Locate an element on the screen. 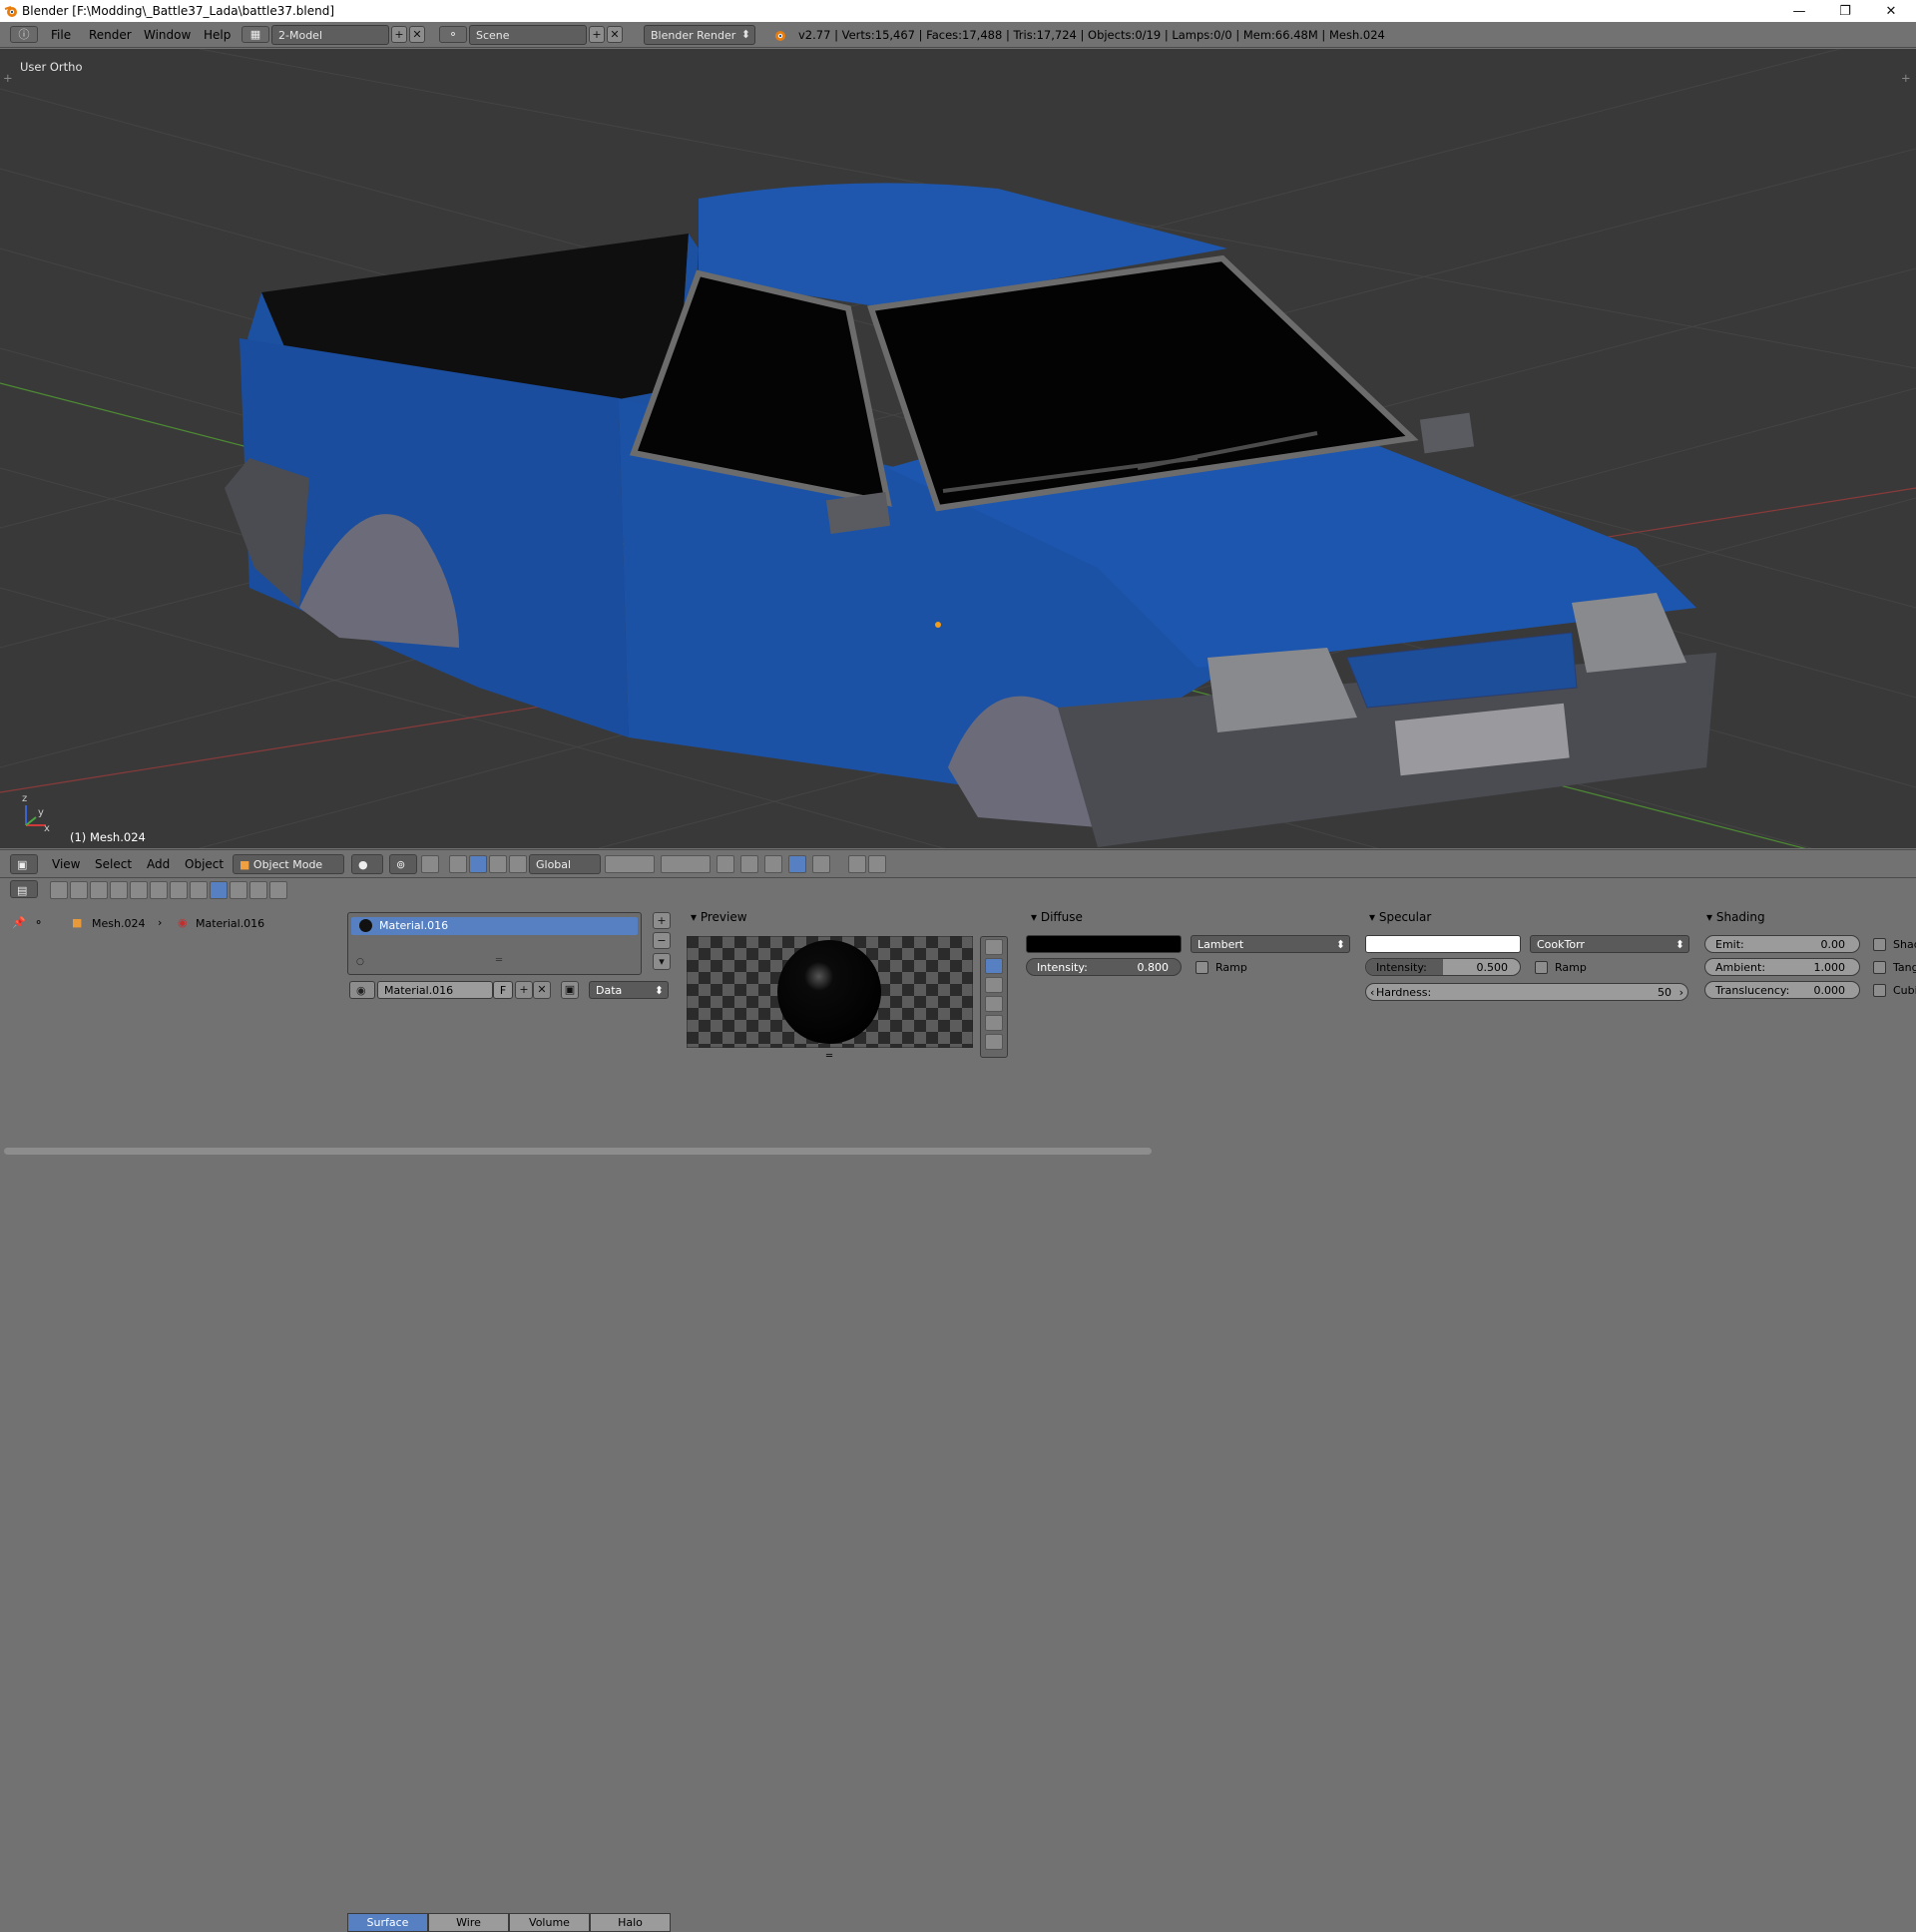 This screenshot has width=1916, height=1932. link-dropdown: Data ⬍ is located at coordinates (629, 990).